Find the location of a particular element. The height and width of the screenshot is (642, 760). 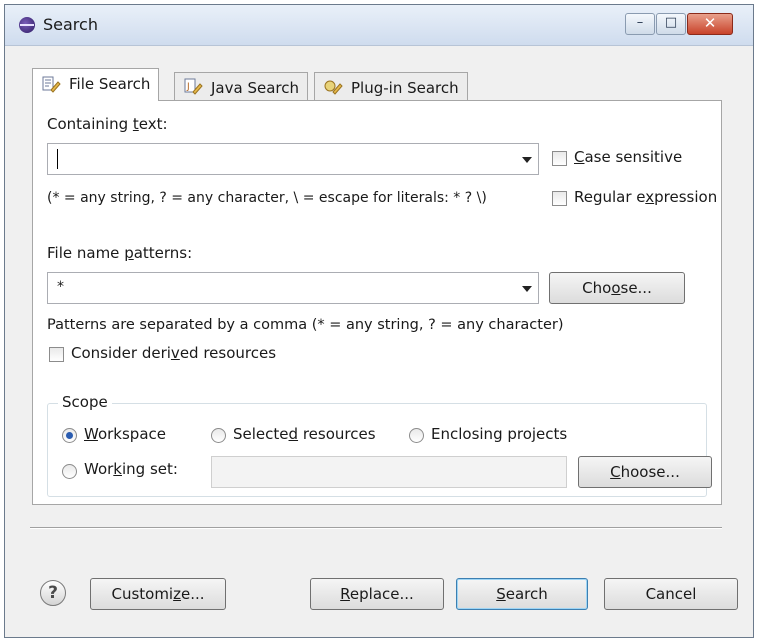

maximize-button: □ is located at coordinates (671, 24).